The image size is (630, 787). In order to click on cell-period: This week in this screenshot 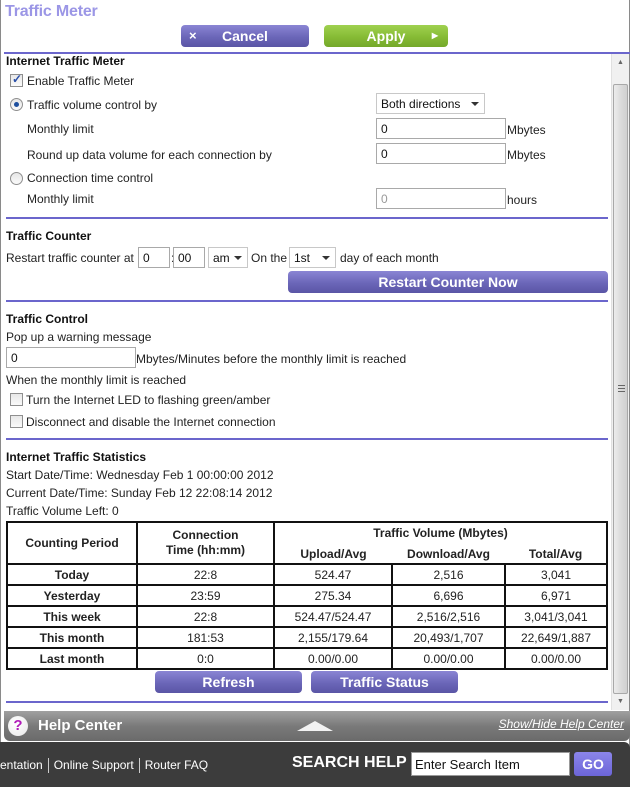, I will do `click(72, 616)`.